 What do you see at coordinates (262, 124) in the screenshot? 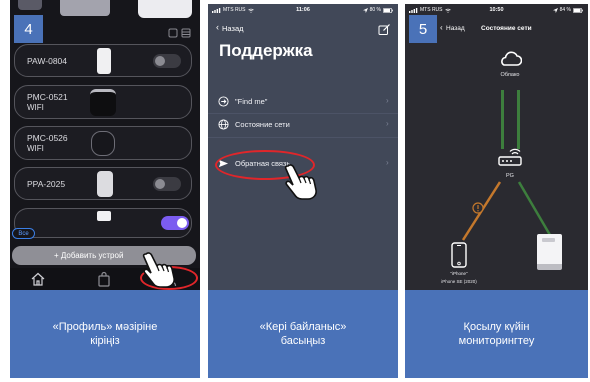
I see `menu-item-label: Состояние сети` at bounding box center [262, 124].